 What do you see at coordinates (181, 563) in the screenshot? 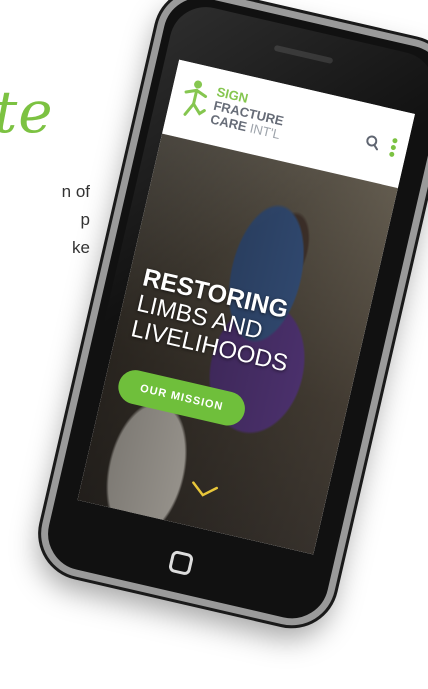
I see `phone-home-button` at bounding box center [181, 563].